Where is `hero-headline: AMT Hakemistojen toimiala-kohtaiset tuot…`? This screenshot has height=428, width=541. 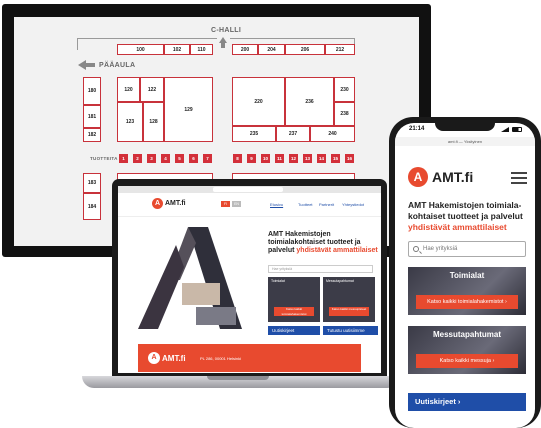
hero-headline: AMT Hakemistojen toimiala-kohtaiset tuot… is located at coordinates (468, 216).